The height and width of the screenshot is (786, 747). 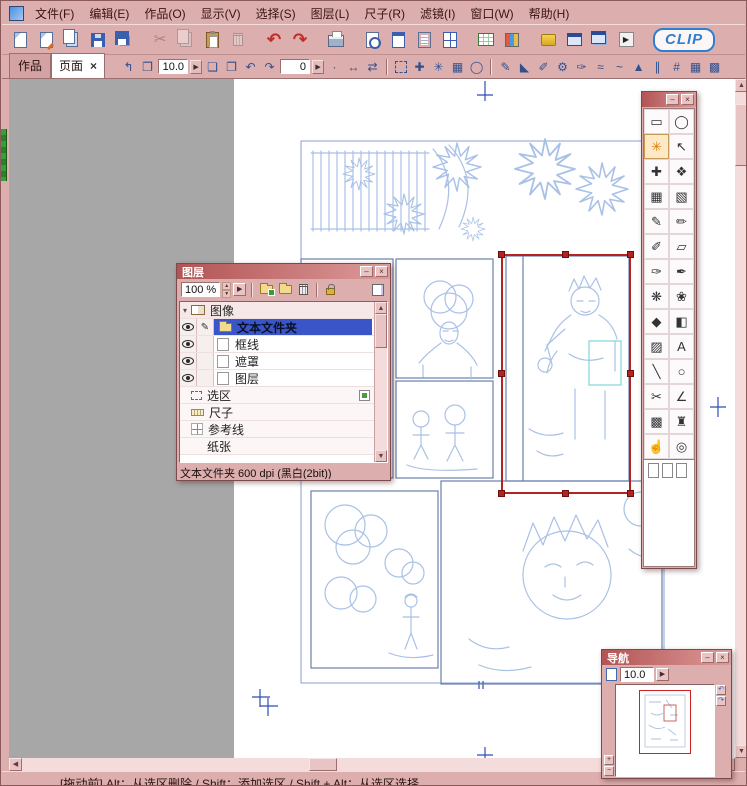 What do you see at coordinates (656, 446) in the screenshot?
I see `hand-tool: ☝` at bounding box center [656, 446].